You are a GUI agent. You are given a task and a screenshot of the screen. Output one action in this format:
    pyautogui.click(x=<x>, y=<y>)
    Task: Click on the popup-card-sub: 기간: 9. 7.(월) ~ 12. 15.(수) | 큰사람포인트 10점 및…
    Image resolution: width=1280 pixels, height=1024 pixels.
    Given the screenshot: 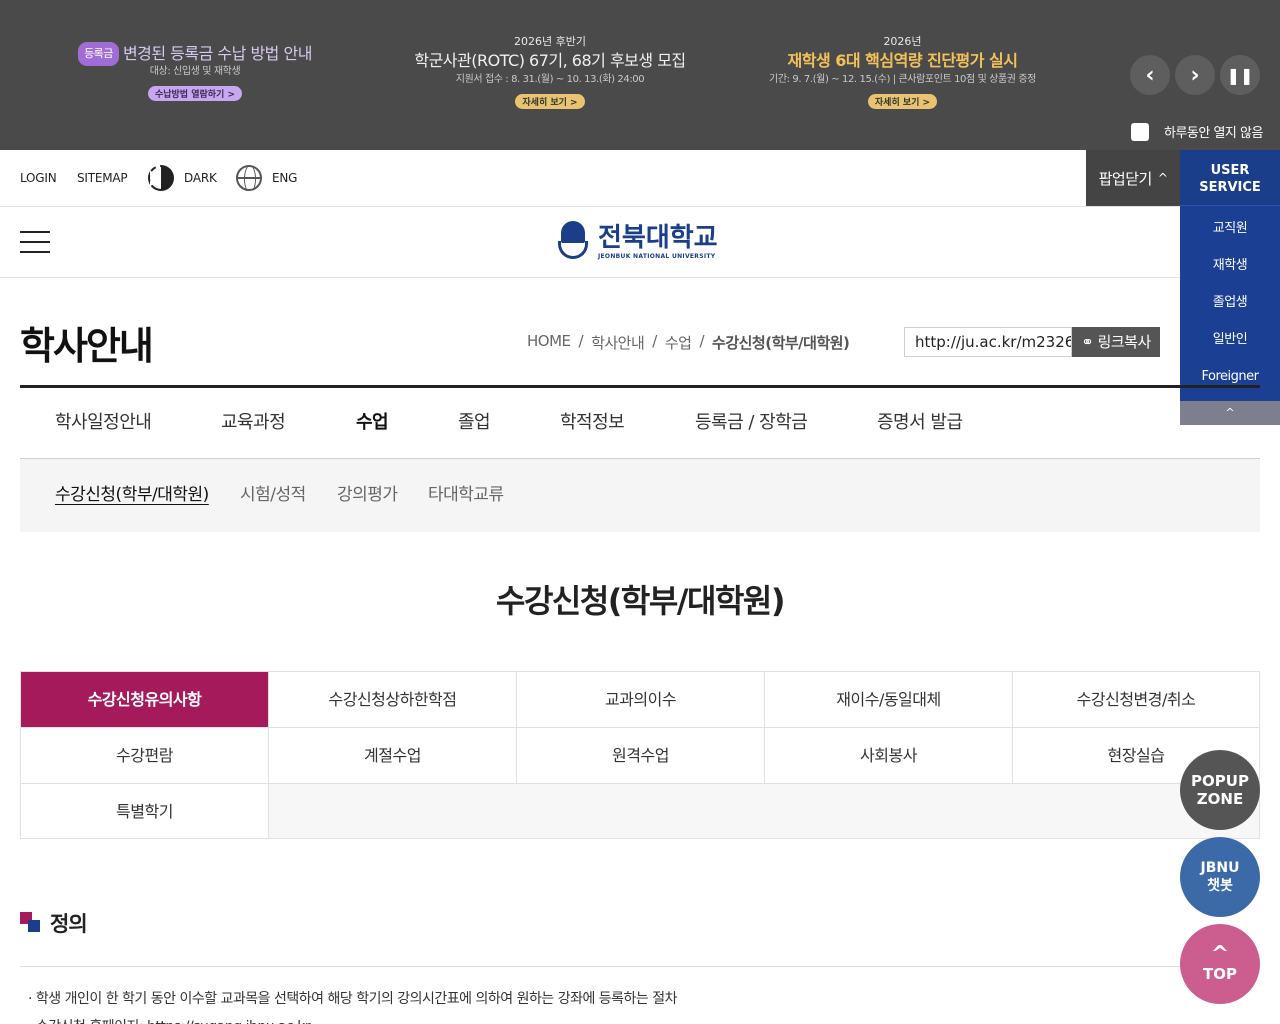 What is the action you would take?
    pyautogui.click(x=902, y=79)
    